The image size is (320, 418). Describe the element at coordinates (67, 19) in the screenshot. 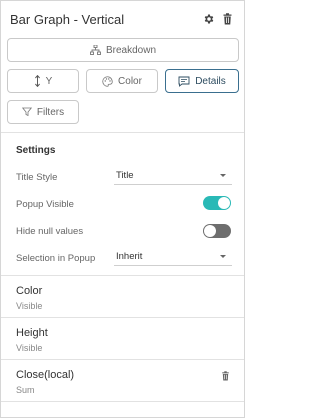

I see `panel-title: Bar Graph - Vertical` at that location.